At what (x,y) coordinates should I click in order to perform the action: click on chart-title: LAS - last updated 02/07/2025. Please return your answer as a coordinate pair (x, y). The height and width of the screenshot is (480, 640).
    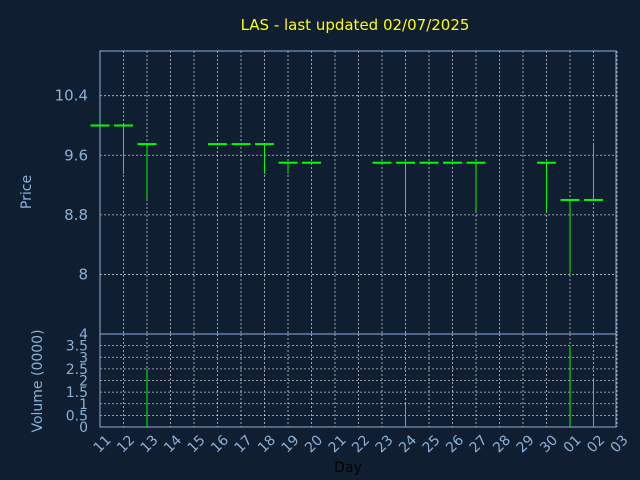
    Looking at the image, I should click on (355, 25).